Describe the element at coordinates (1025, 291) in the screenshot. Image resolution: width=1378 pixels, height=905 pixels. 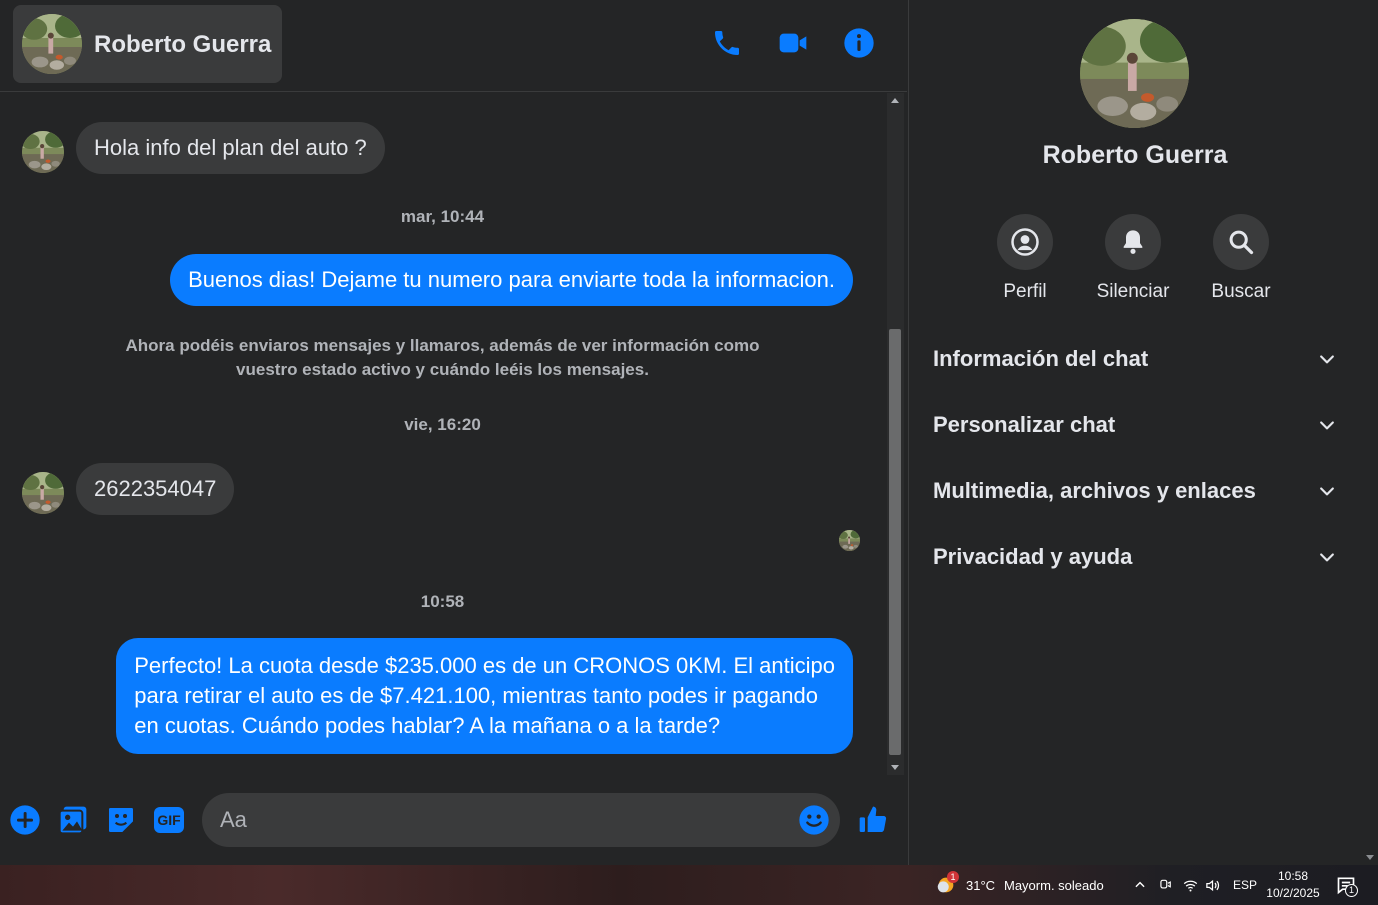
I see `profile-label: Perfil` at that location.